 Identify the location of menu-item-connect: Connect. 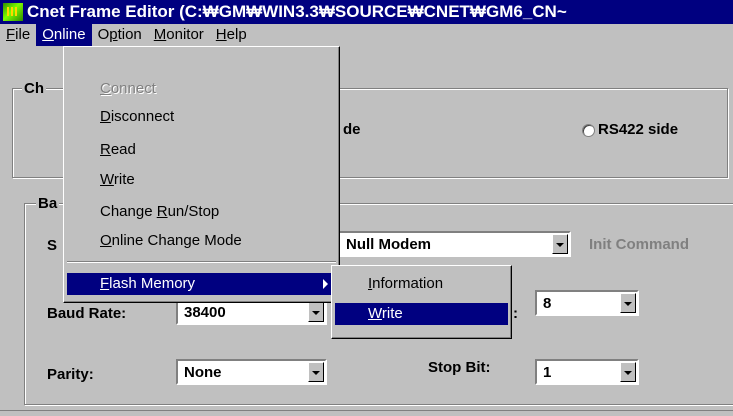
(201, 89).